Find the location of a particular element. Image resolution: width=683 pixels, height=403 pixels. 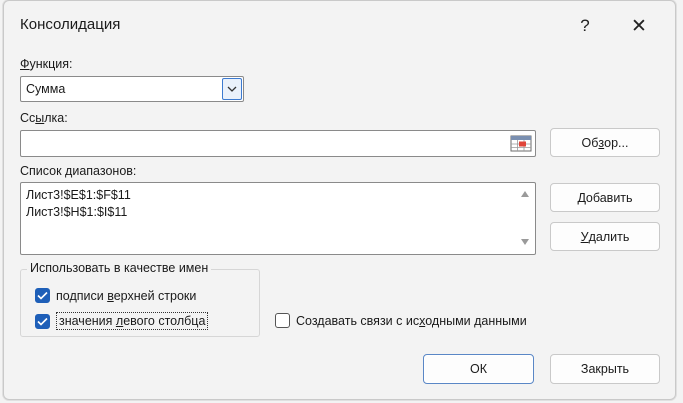

function-selected-value: Сумма is located at coordinates (46, 89).